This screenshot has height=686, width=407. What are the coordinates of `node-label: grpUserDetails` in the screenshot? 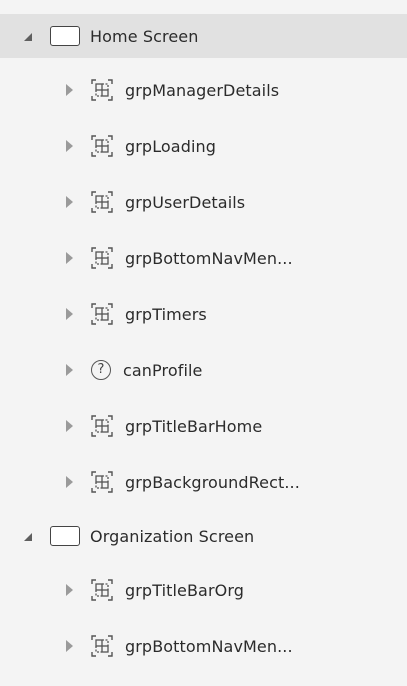 It's located at (185, 202).